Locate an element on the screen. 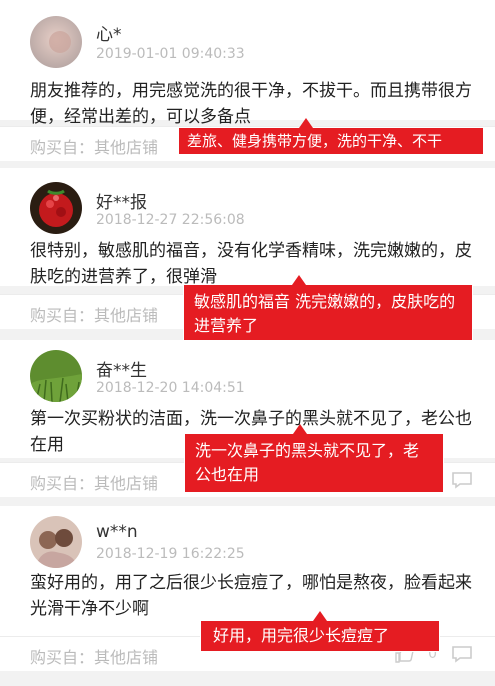 This screenshot has width=495, height=686. review-date: 2018-12-27 22:56:08 is located at coordinates (170, 220).